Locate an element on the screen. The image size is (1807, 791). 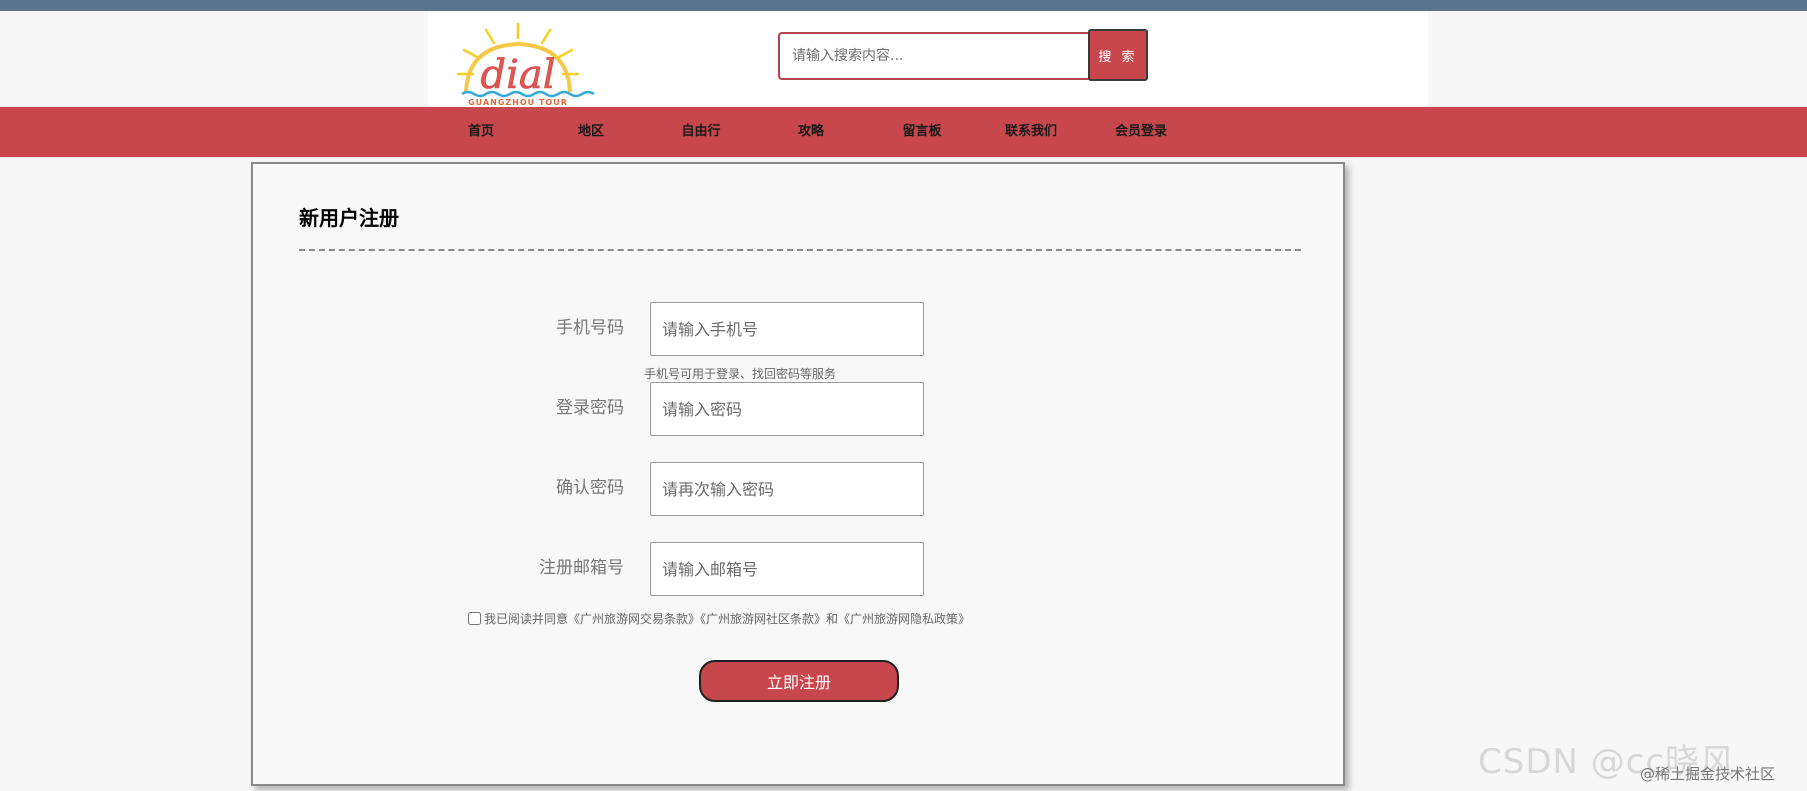
phone-label: 手机号码 is located at coordinates (590, 328).